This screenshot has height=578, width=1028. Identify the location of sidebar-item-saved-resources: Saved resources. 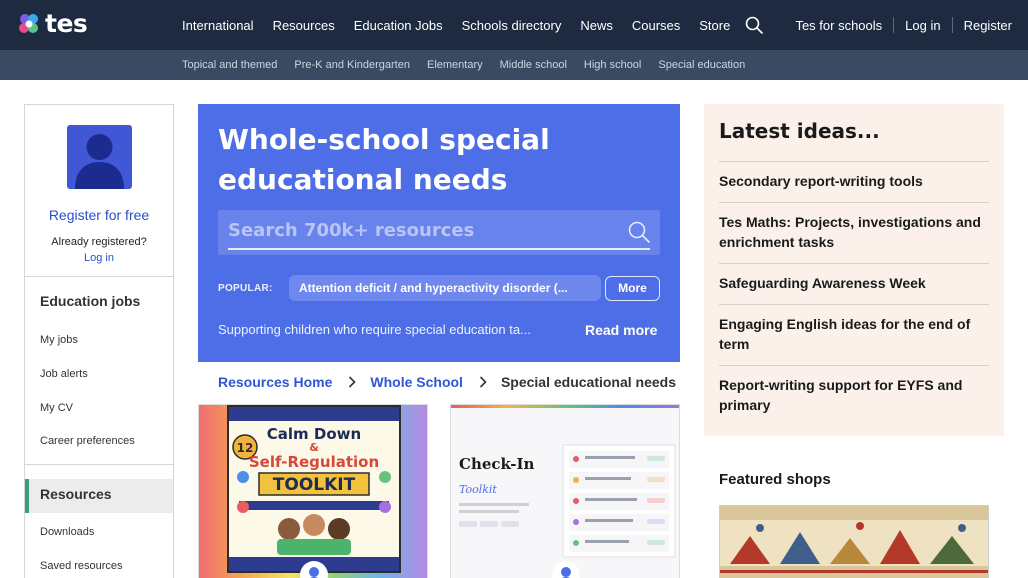
(81, 566).